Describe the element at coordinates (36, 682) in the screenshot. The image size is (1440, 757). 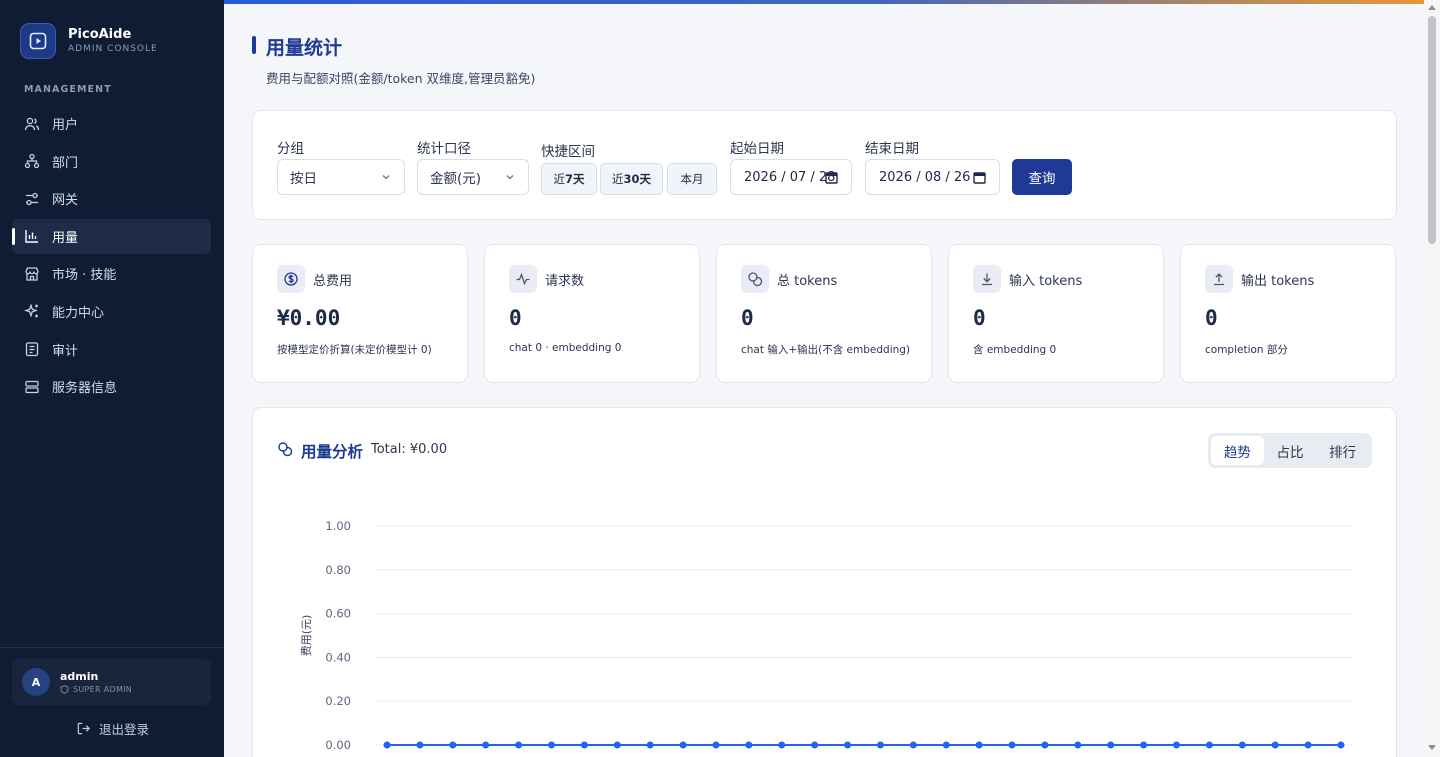
I see `avatar: A` at that location.